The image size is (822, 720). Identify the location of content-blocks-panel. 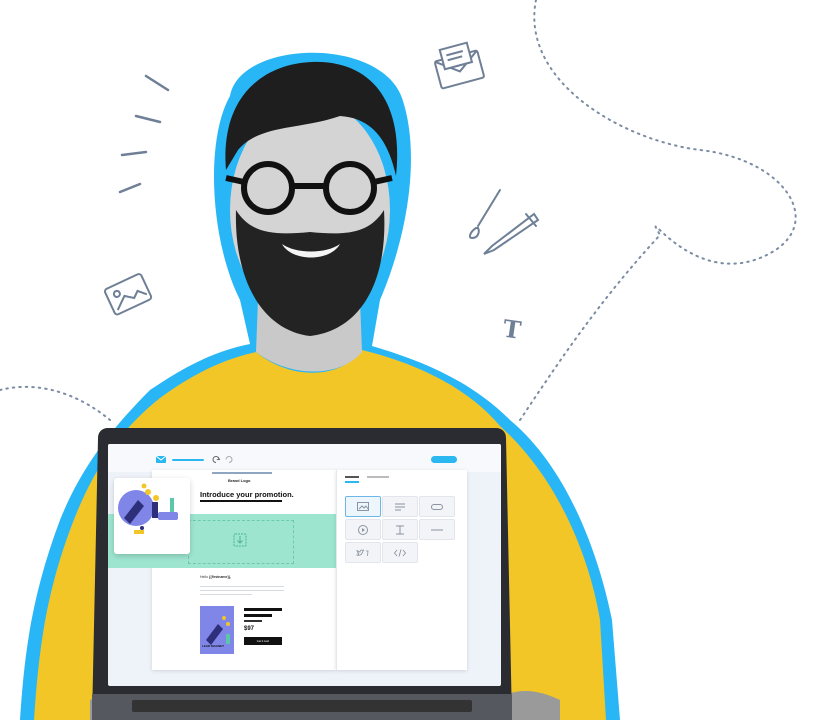
(401, 570).